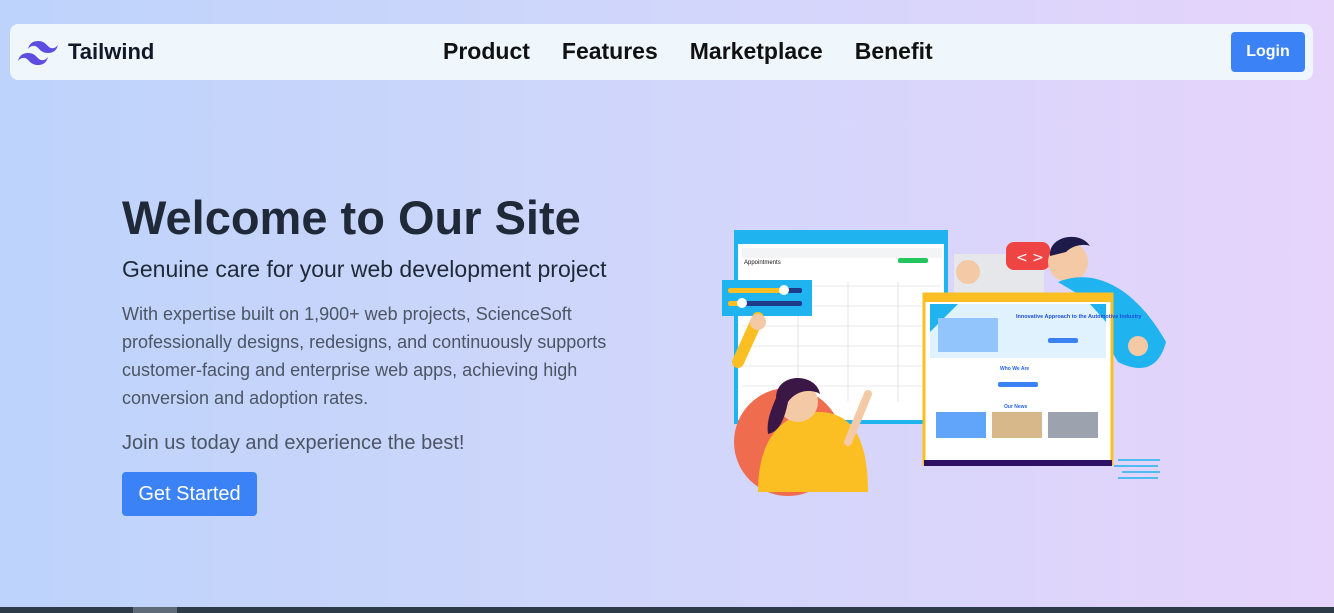  Describe the element at coordinates (894, 51) in the screenshot. I see `nav-link-benefit: Benefit` at that location.